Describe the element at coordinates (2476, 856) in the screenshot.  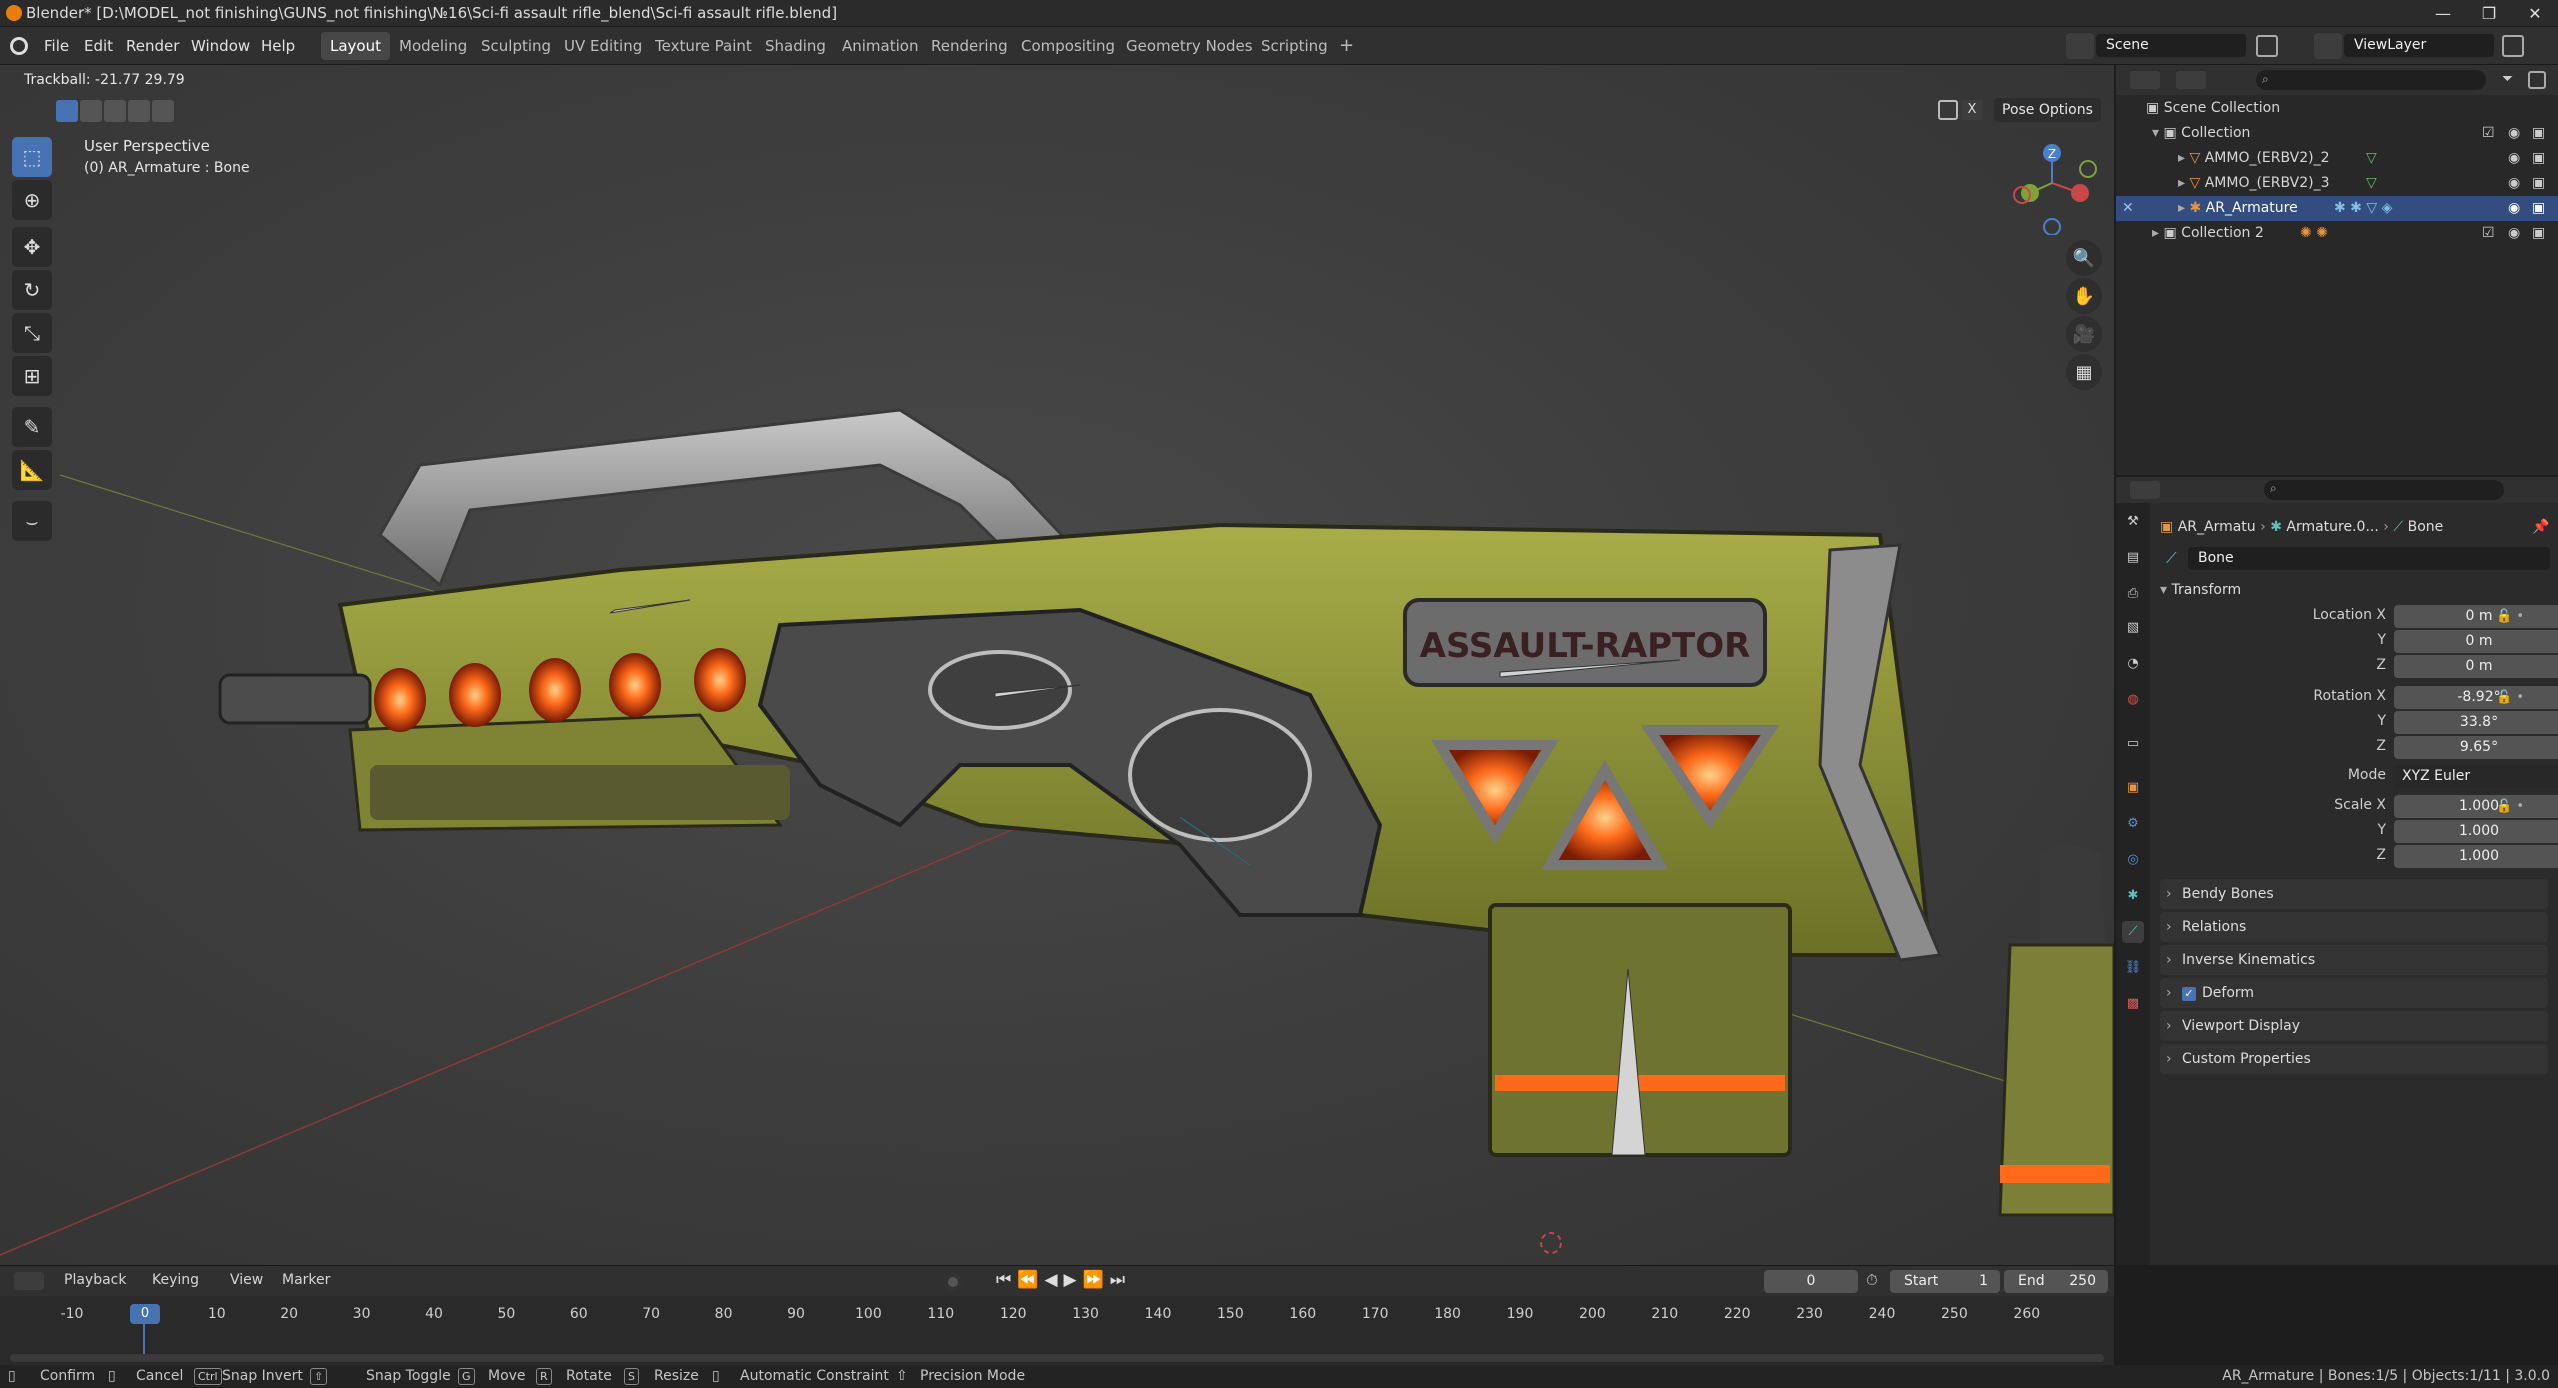
I see `scale-z-field: 1.000` at that location.